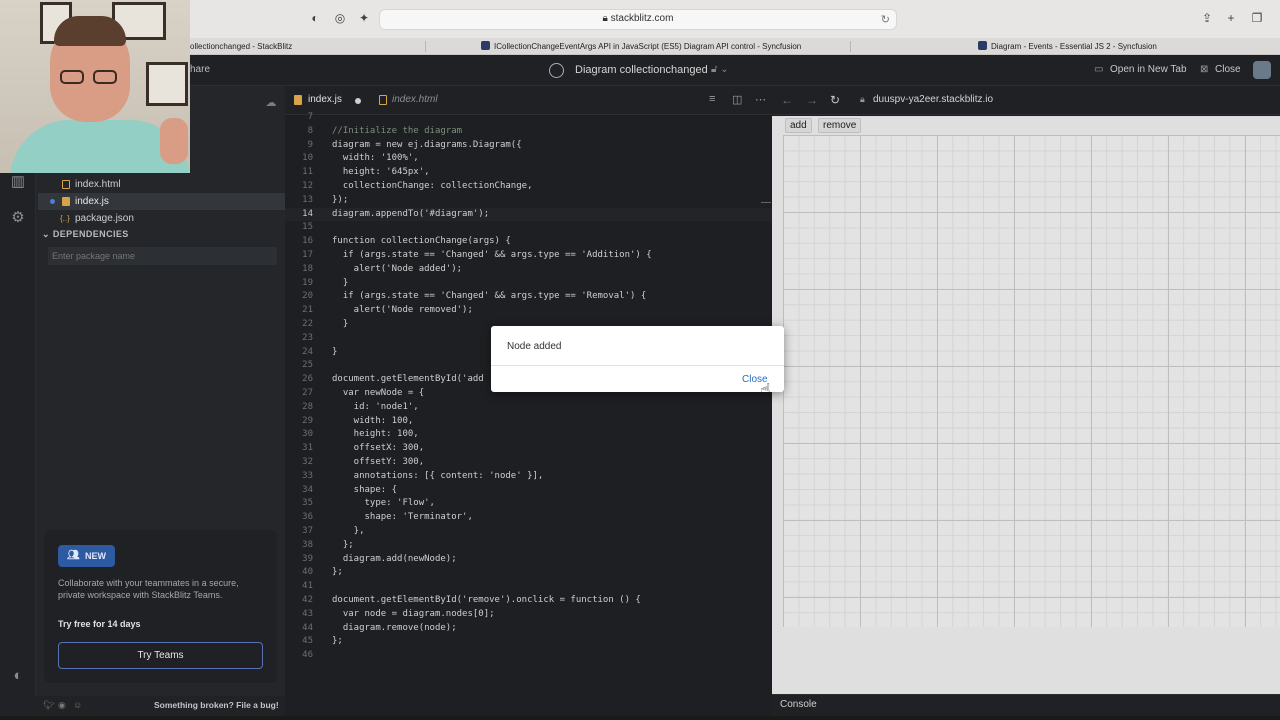 The width and height of the screenshot is (1280, 720). What do you see at coordinates (340, 18) in the screenshot?
I see `globe-icon: ◎` at bounding box center [340, 18].